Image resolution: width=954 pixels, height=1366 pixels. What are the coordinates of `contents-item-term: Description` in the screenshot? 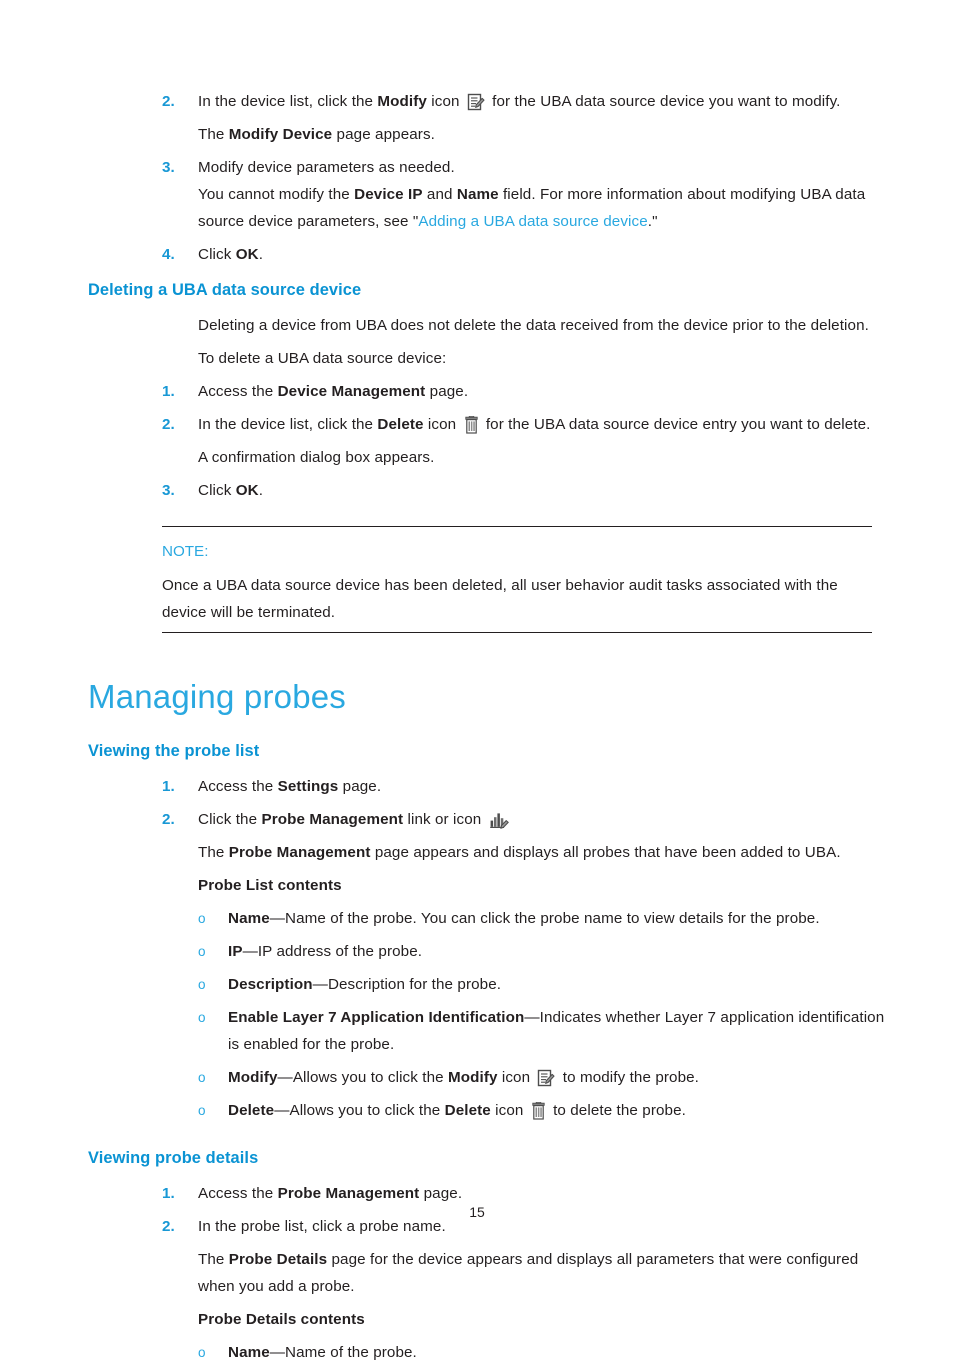 It's located at (270, 984).